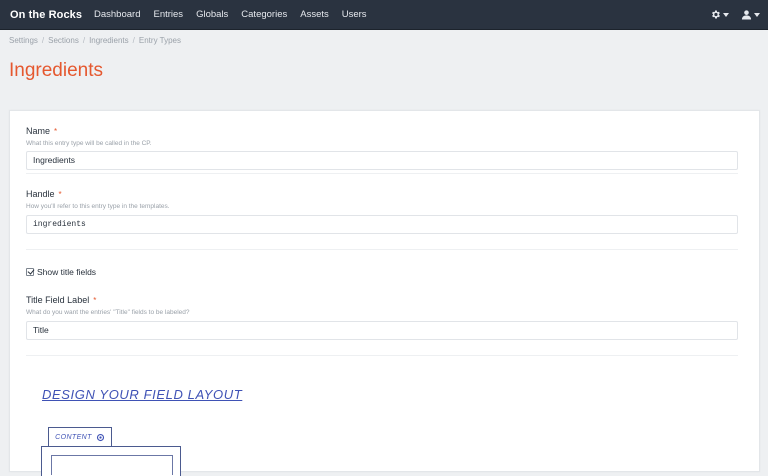  I want to click on tab-content: CONTENT, so click(80, 436).